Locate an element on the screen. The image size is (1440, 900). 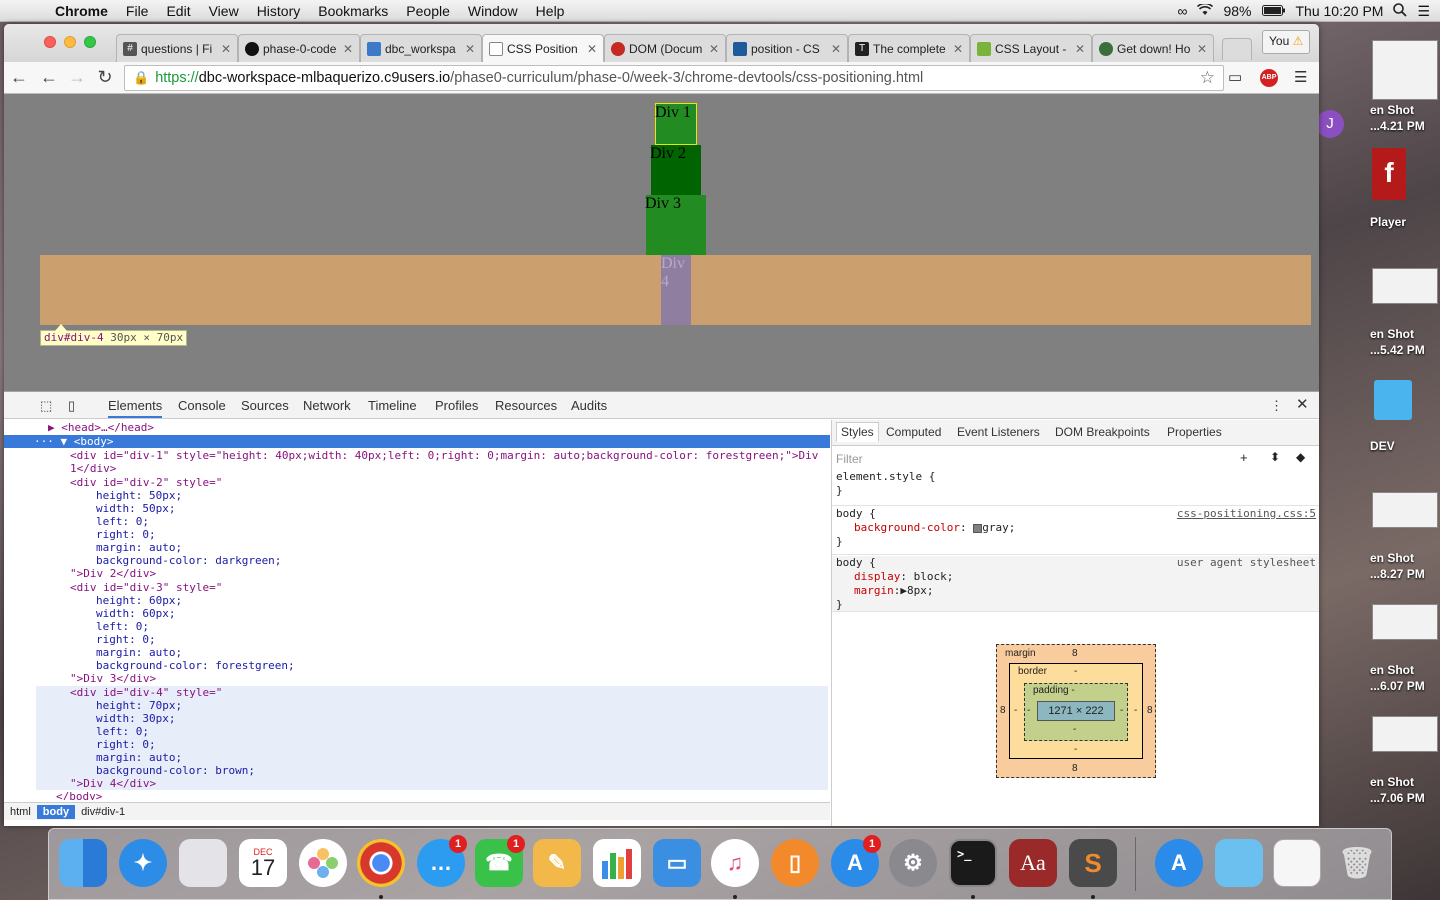
flash-player-icon: f is located at coordinates (1389, 174).